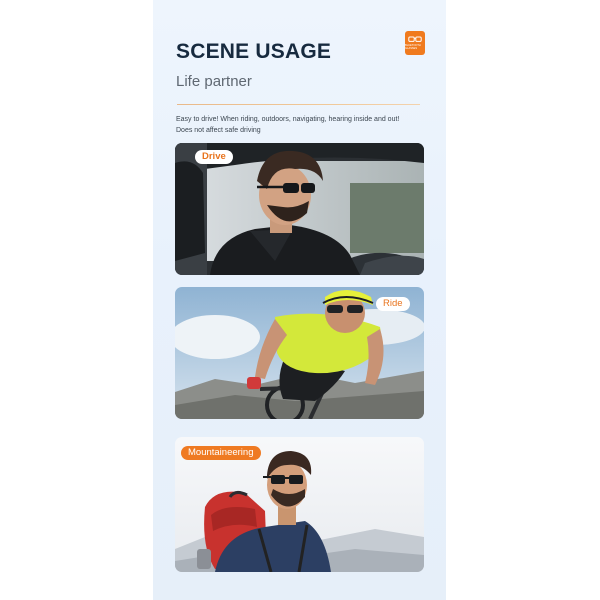 The height and width of the screenshot is (600, 600). I want to click on page-title: SCENE USAGE, so click(254, 51).